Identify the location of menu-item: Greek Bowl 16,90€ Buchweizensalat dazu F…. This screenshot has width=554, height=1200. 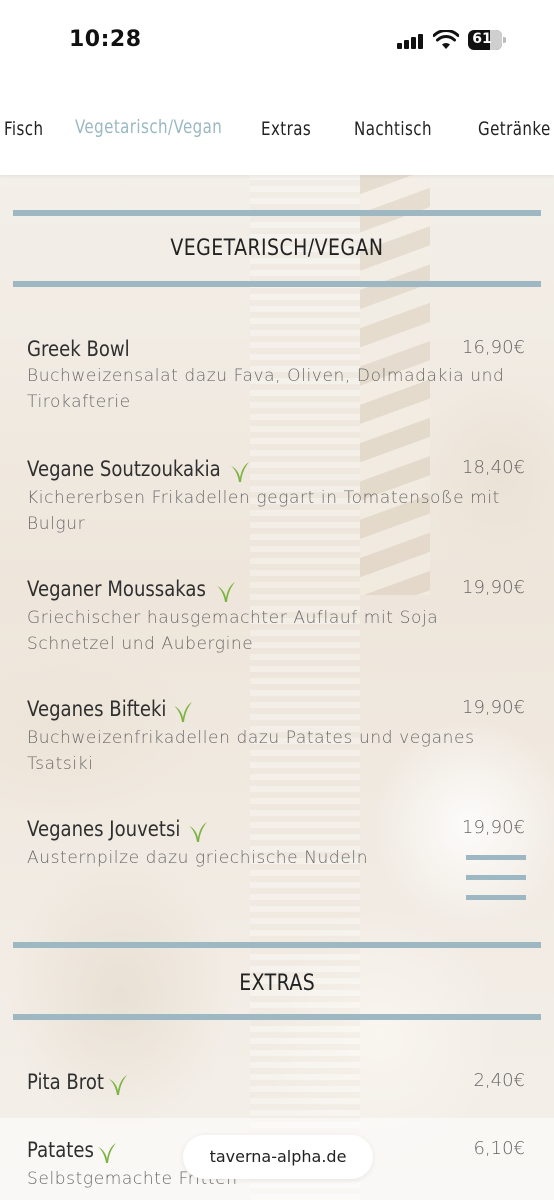
(277, 376).